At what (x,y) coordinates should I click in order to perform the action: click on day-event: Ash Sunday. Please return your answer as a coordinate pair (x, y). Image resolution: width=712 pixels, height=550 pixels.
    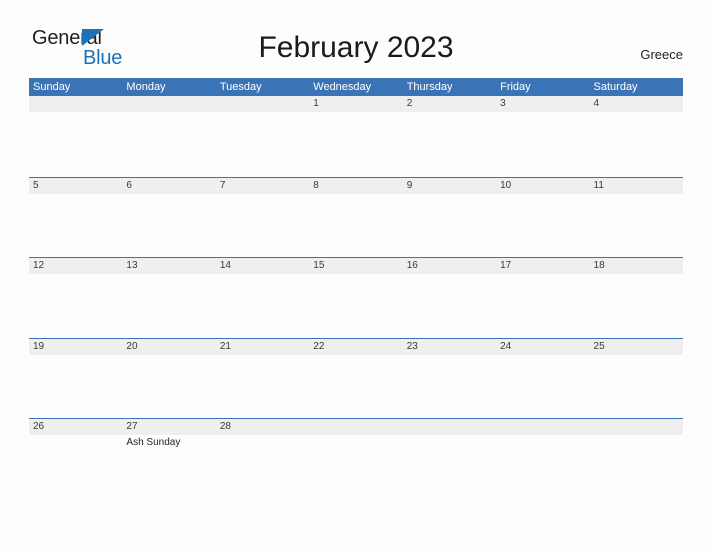
    Looking at the image, I should click on (153, 442).